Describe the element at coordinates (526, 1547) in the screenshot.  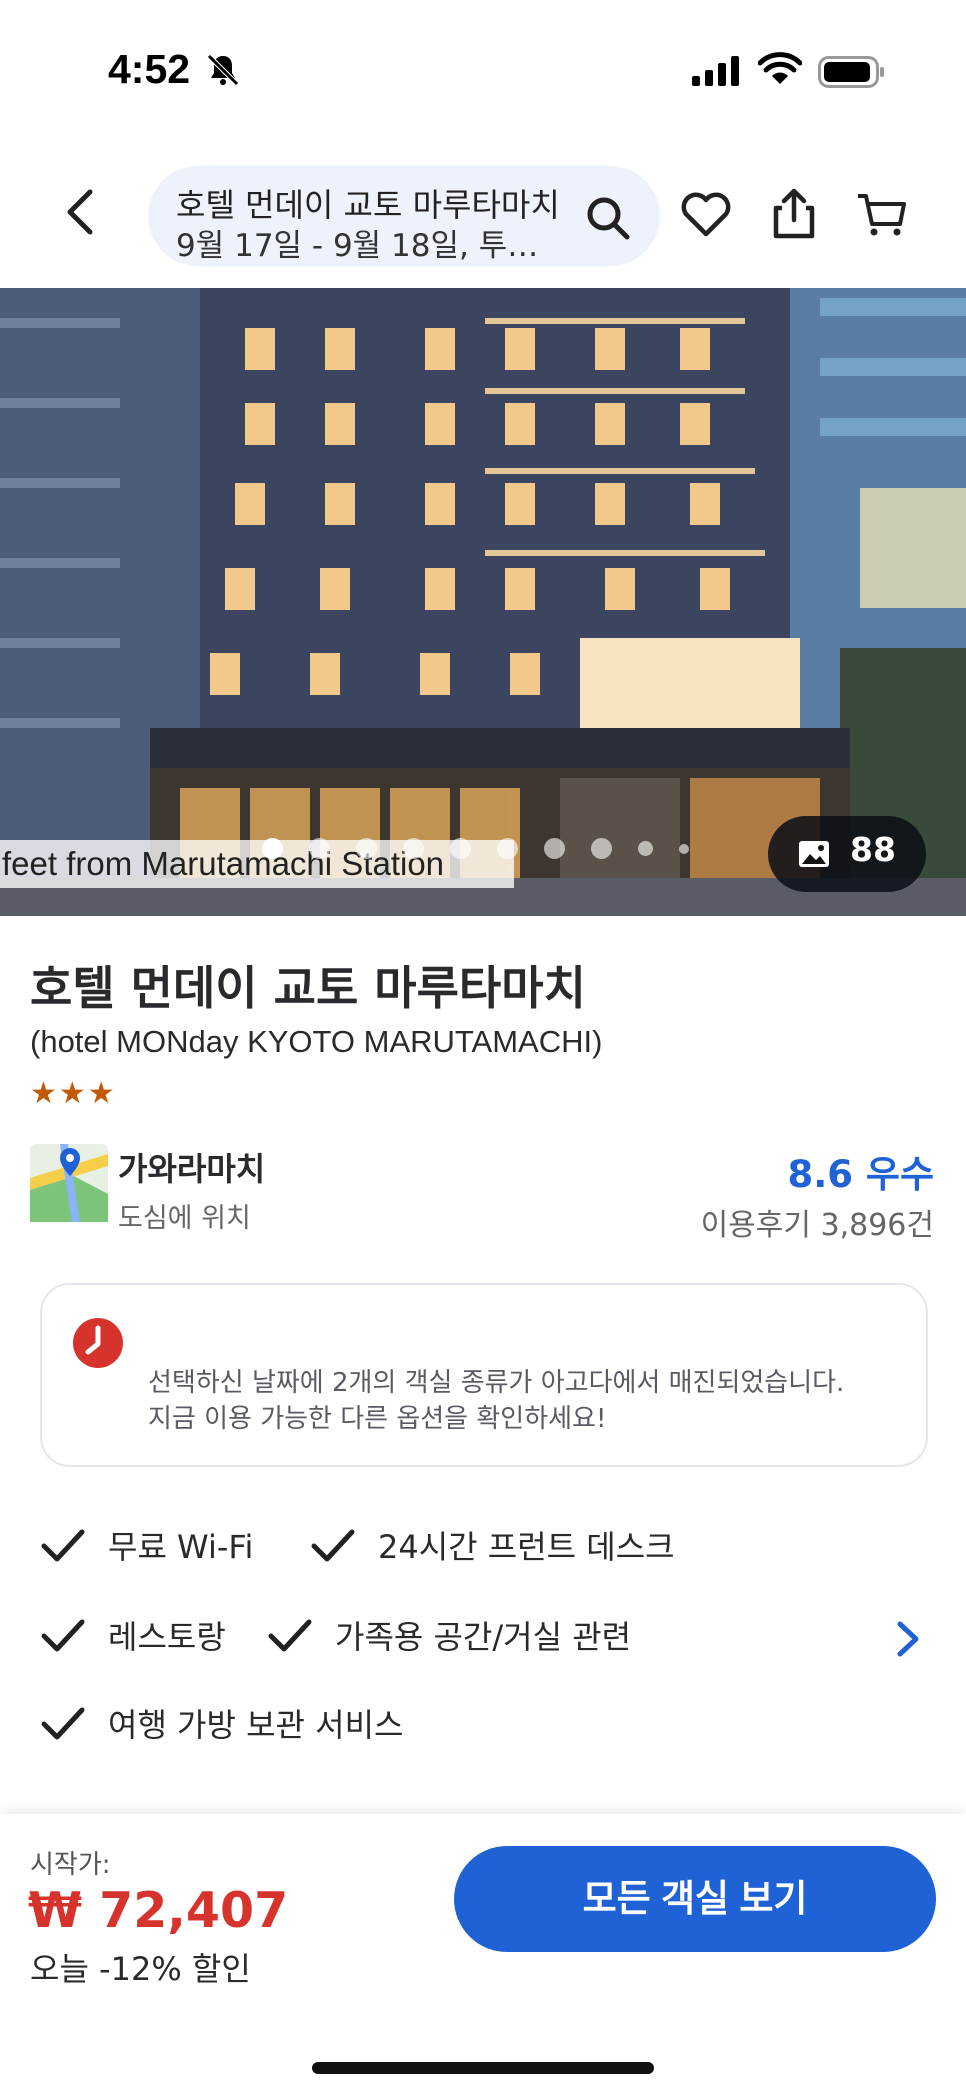
I see `amenity-label: 24시간 프런트 데스크` at that location.